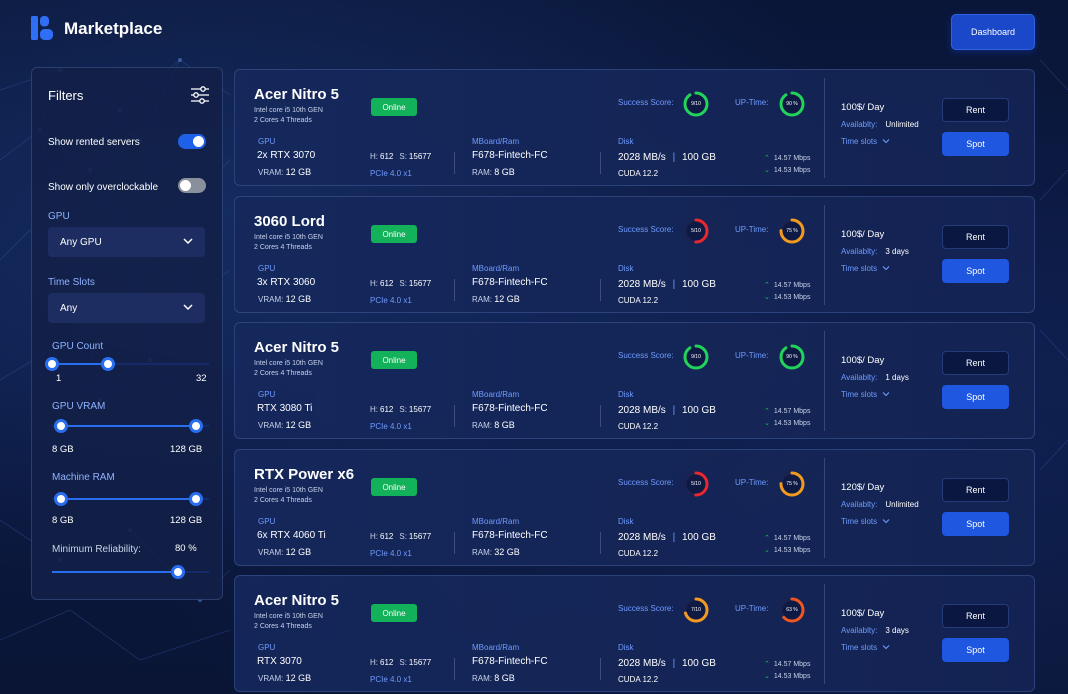 The width and height of the screenshot is (1068, 694). I want to click on gpu-count-slider, so click(127, 364).